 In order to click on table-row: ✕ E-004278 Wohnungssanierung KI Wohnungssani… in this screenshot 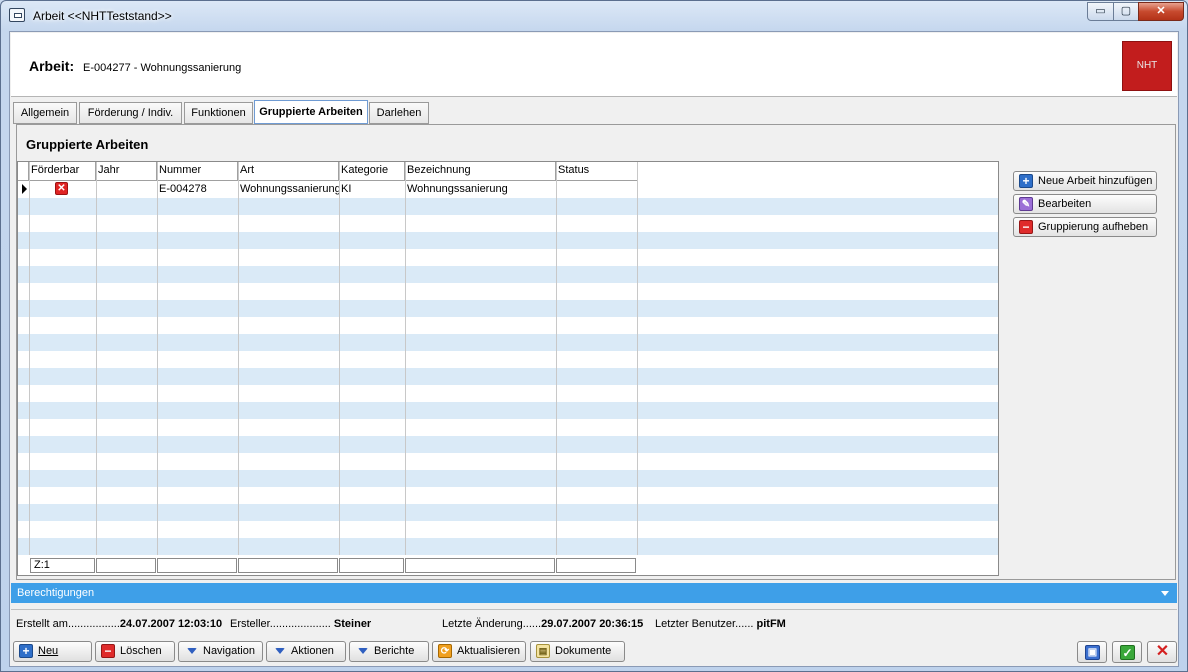, I will do `click(508, 189)`.